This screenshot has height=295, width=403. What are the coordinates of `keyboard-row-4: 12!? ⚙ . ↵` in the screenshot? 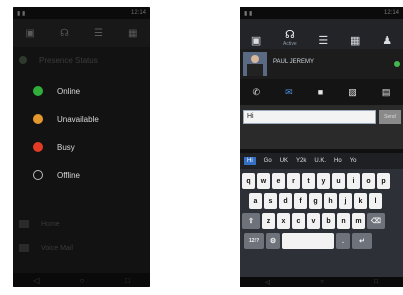 It's located at (321, 241).